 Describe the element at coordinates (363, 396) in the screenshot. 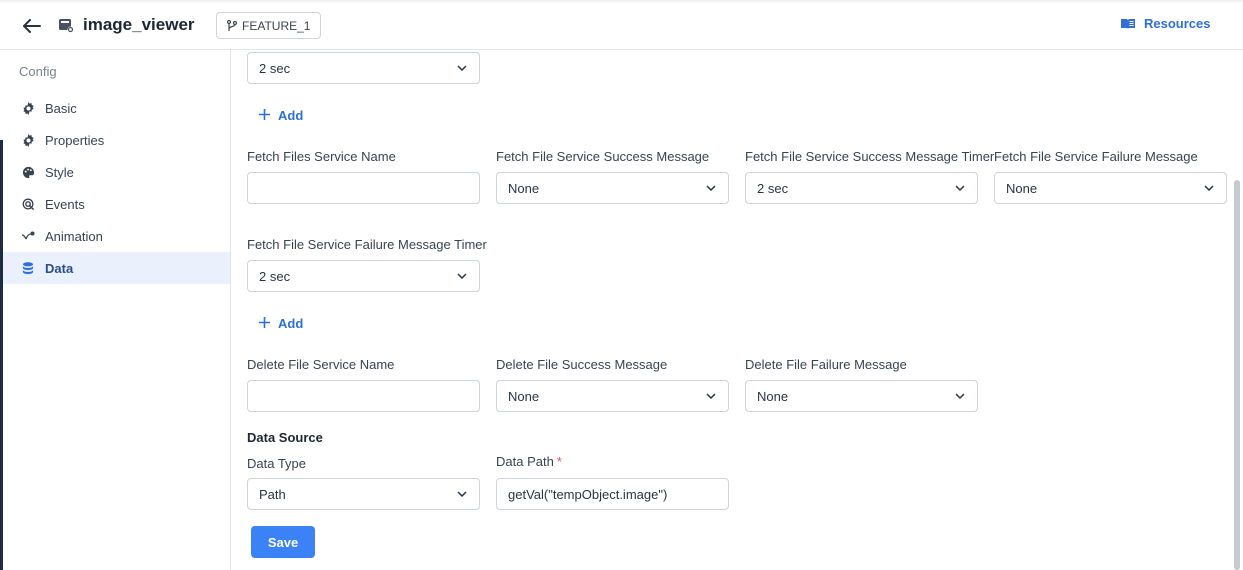

I see `delete-service-name-input` at that location.